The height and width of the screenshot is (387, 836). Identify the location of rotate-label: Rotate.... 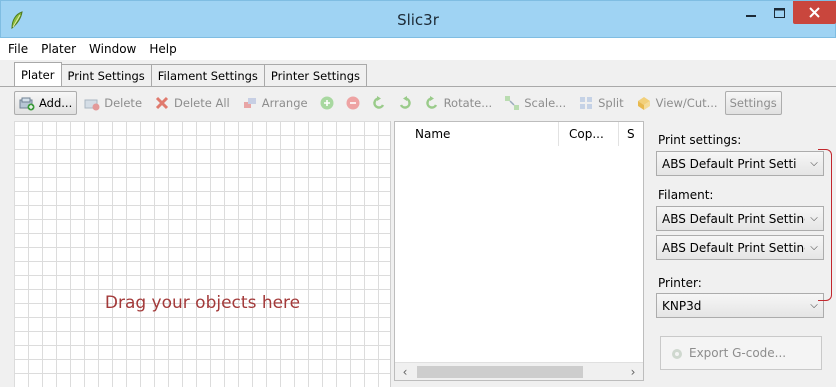
(468, 103).